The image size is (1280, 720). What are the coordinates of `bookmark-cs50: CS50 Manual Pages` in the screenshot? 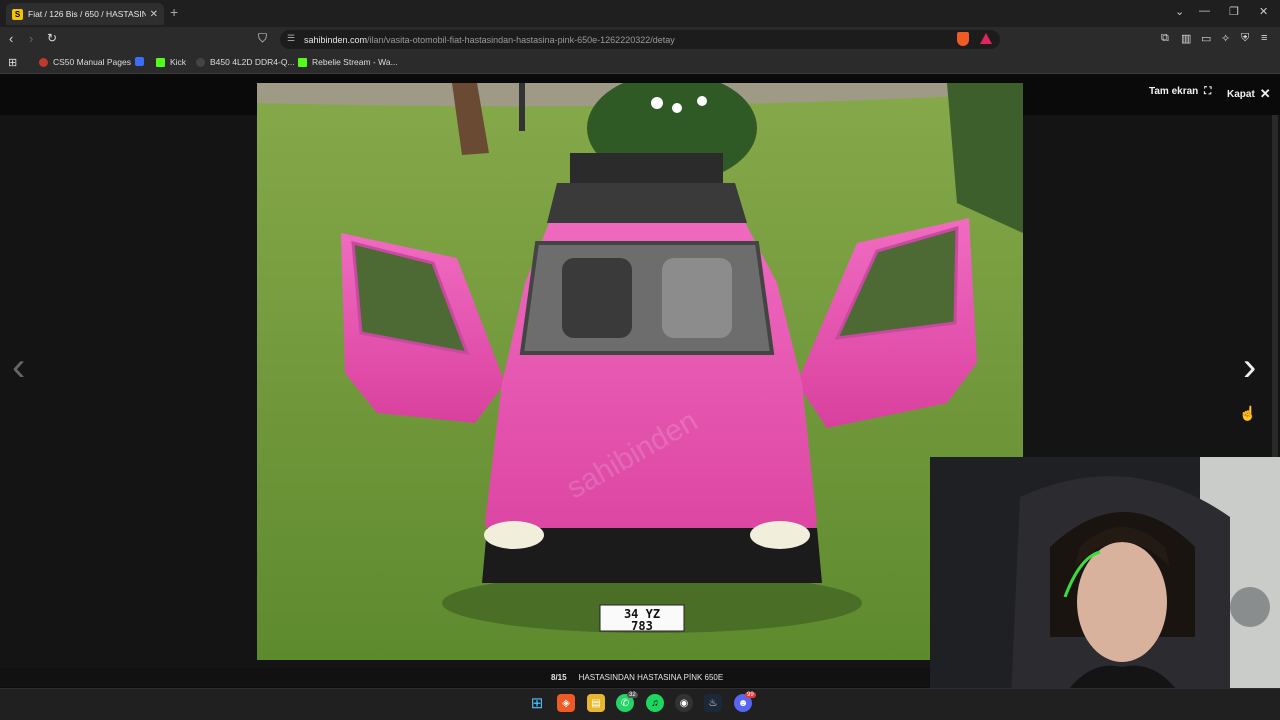 It's located at (85, 62).